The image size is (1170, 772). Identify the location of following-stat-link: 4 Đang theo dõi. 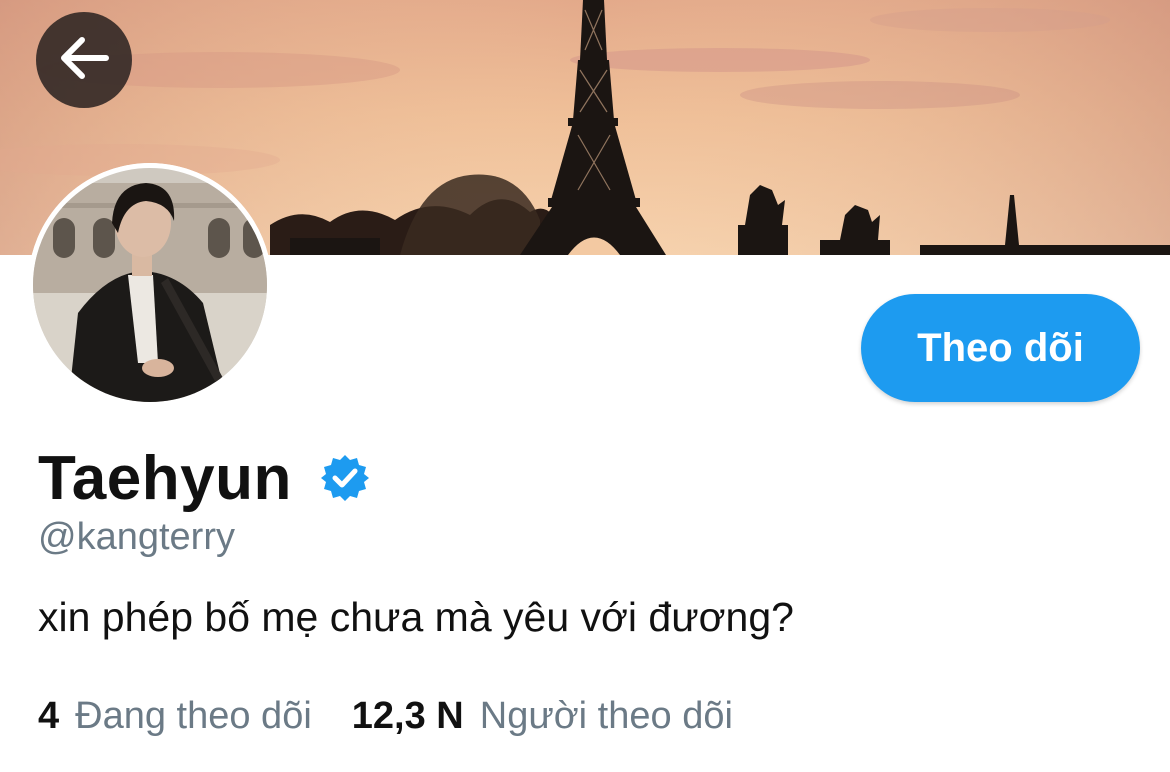
(175, 716).